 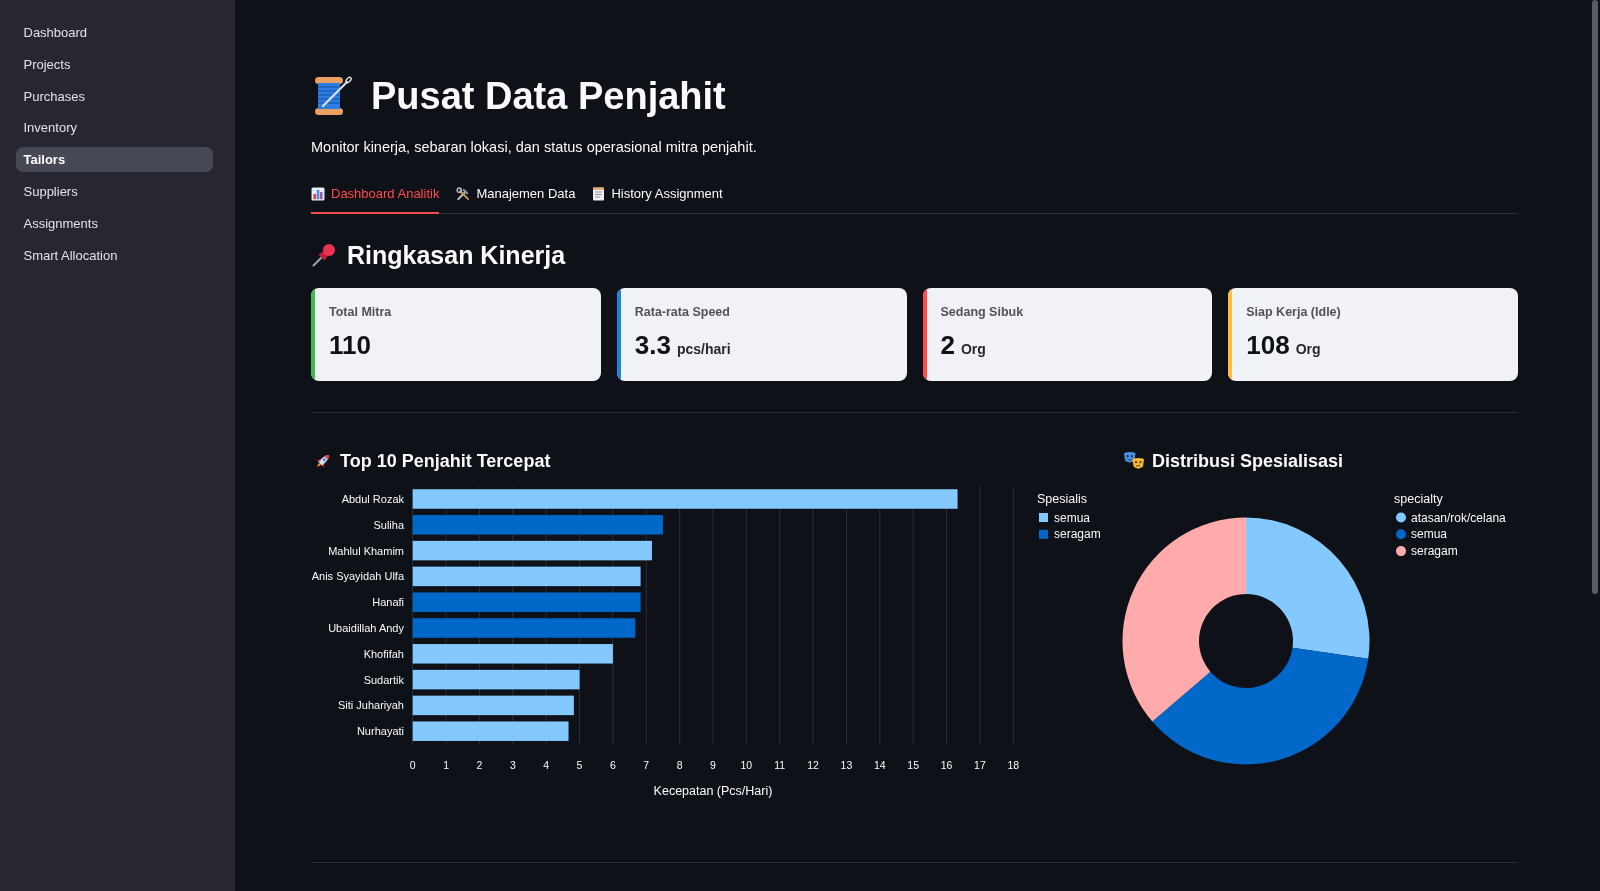 I want to click on sidebar-nav-item: Projects, so click(x=114, y=64).